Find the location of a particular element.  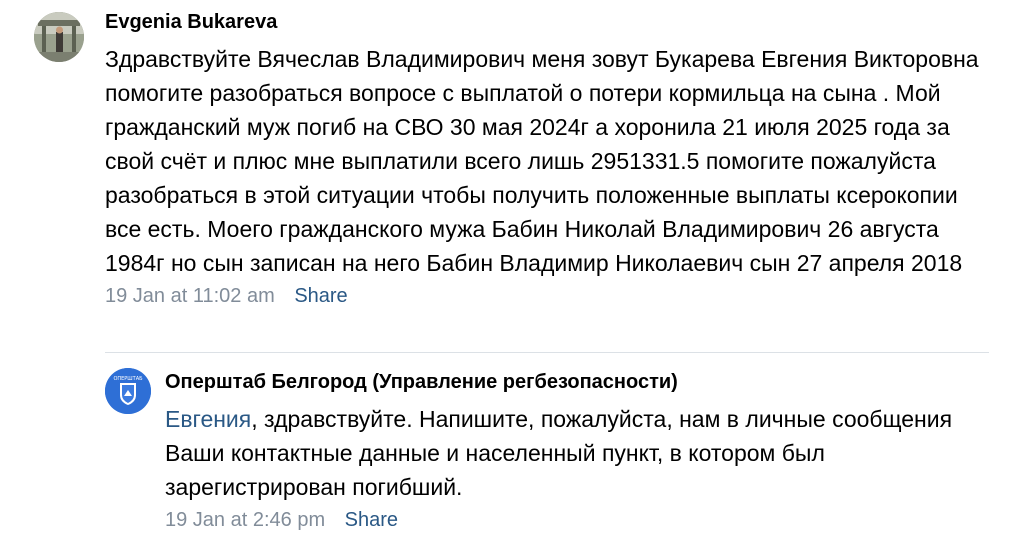

avatar is located at coordinates (59, 37).